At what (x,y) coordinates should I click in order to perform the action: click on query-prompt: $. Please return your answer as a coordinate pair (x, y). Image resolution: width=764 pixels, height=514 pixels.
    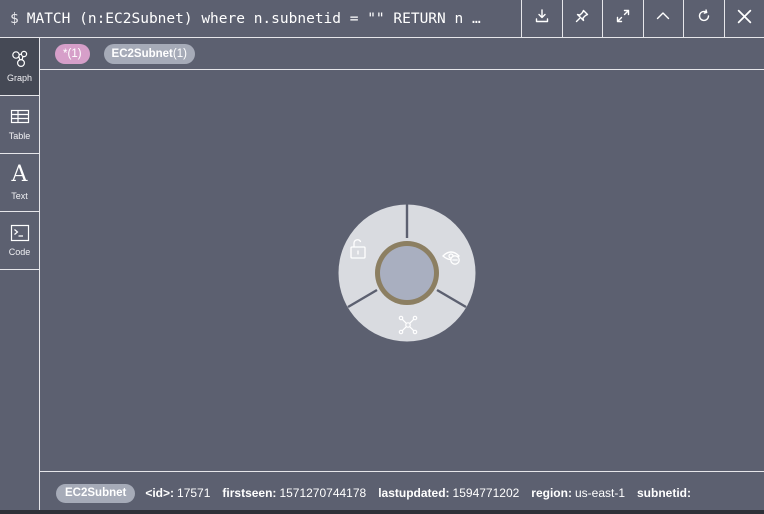
    Looking at the image, I should click on (14, 18).